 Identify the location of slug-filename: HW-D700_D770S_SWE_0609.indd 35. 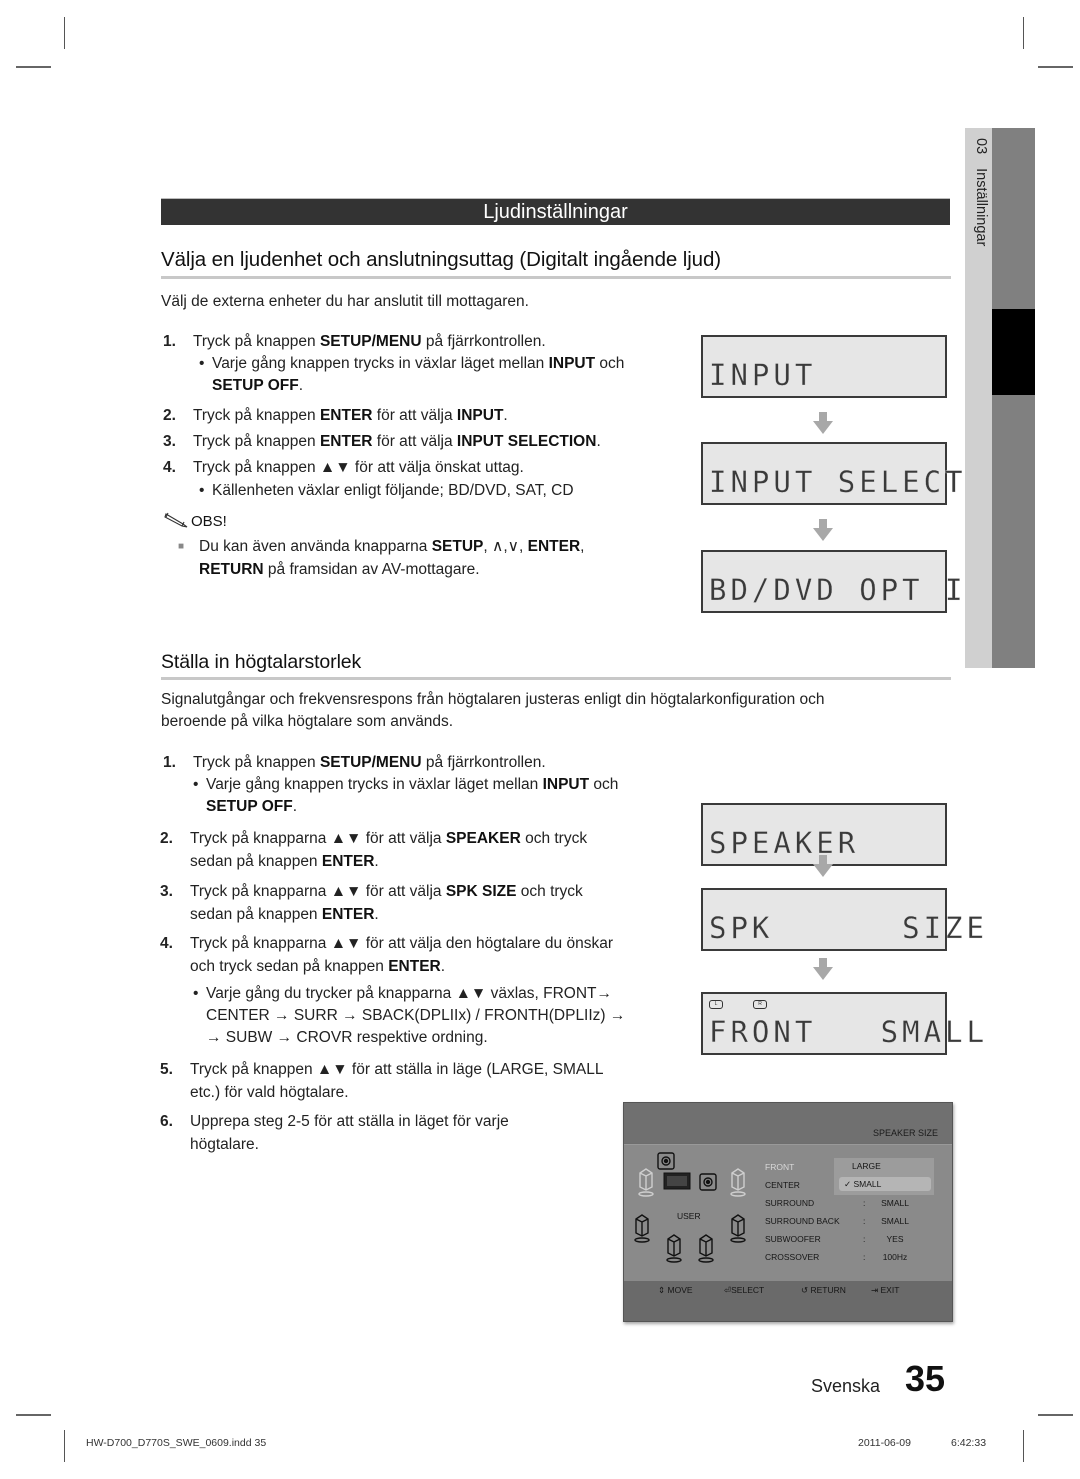
(176, 1443).